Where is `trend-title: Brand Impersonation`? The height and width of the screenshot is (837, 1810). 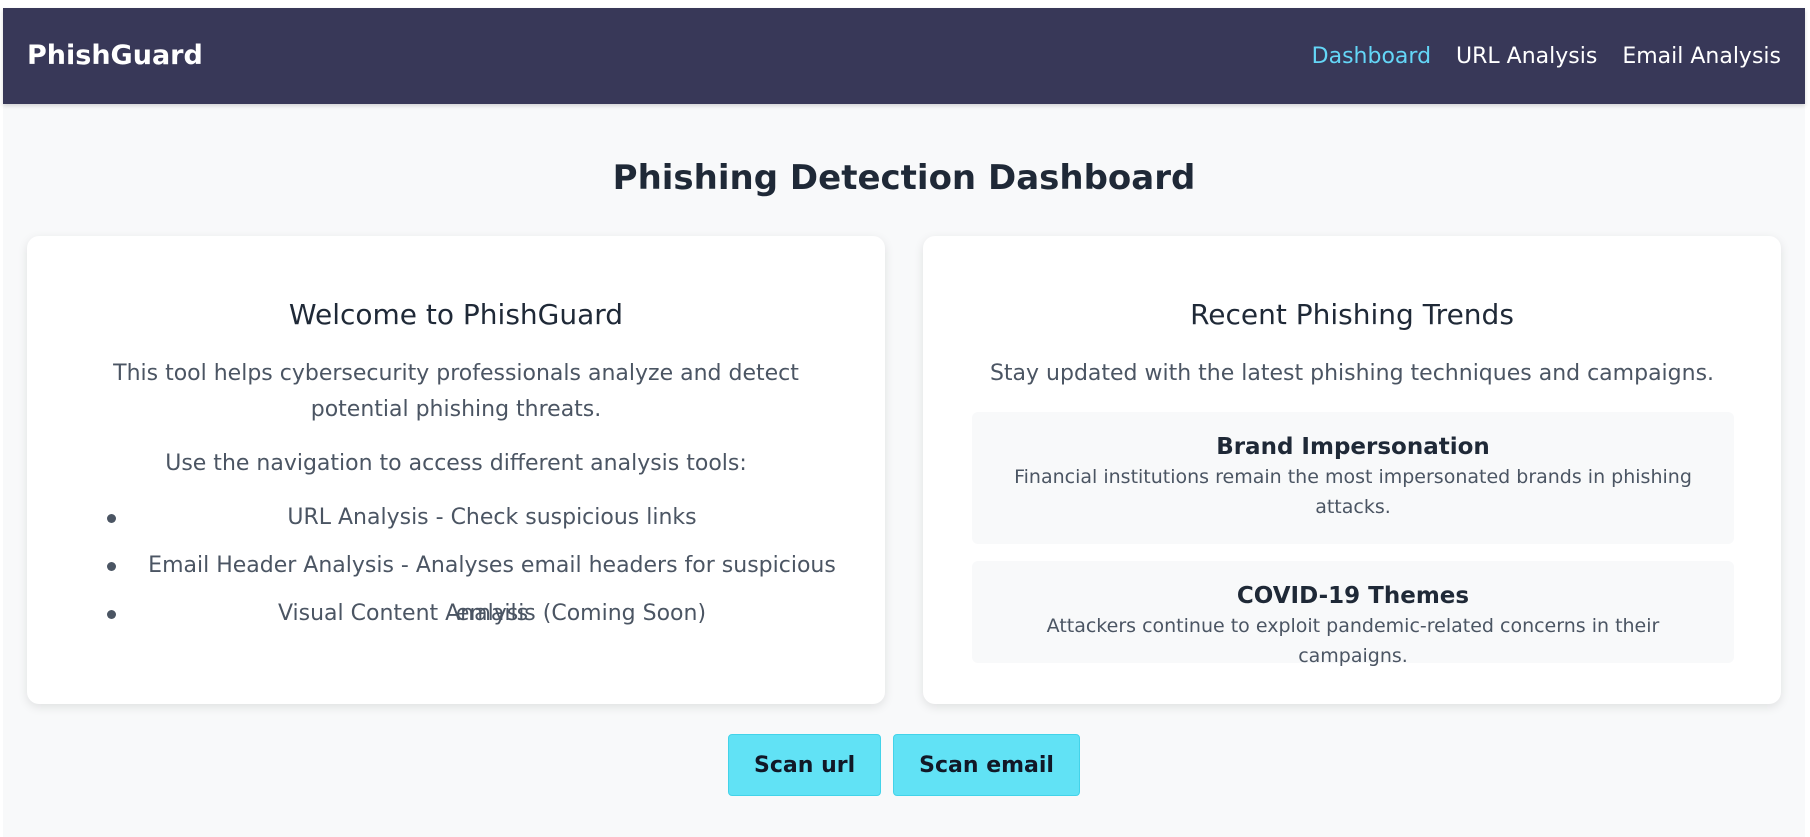 trend-title: Brand Impersonation is located at coordinates (1353, 447).